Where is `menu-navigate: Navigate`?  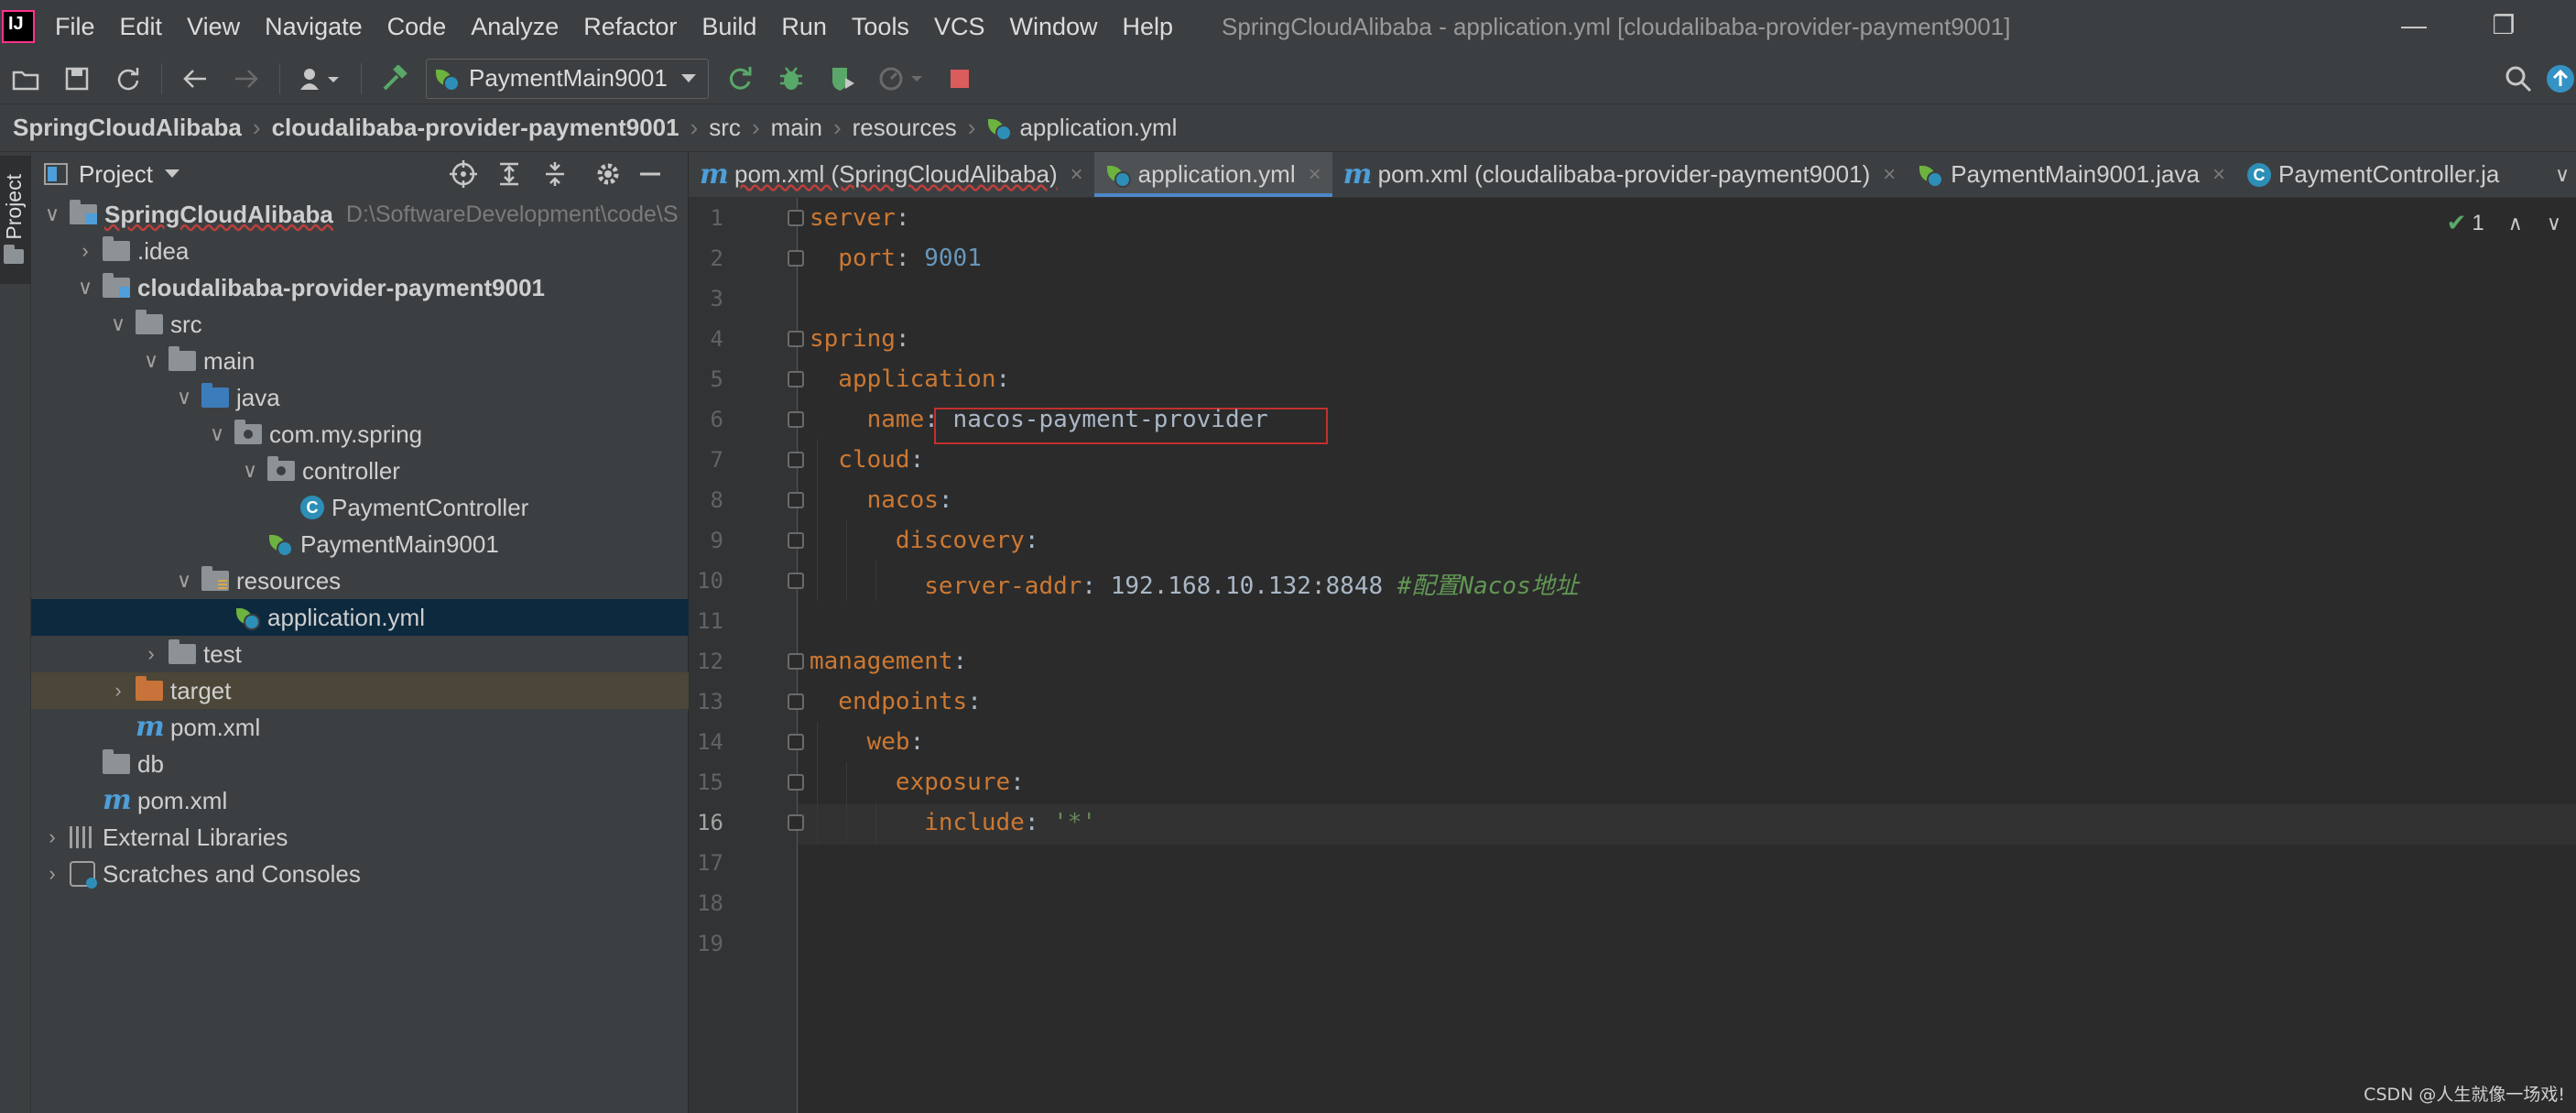
menu-navigate: Navigate is located at coordinates (314, 27).